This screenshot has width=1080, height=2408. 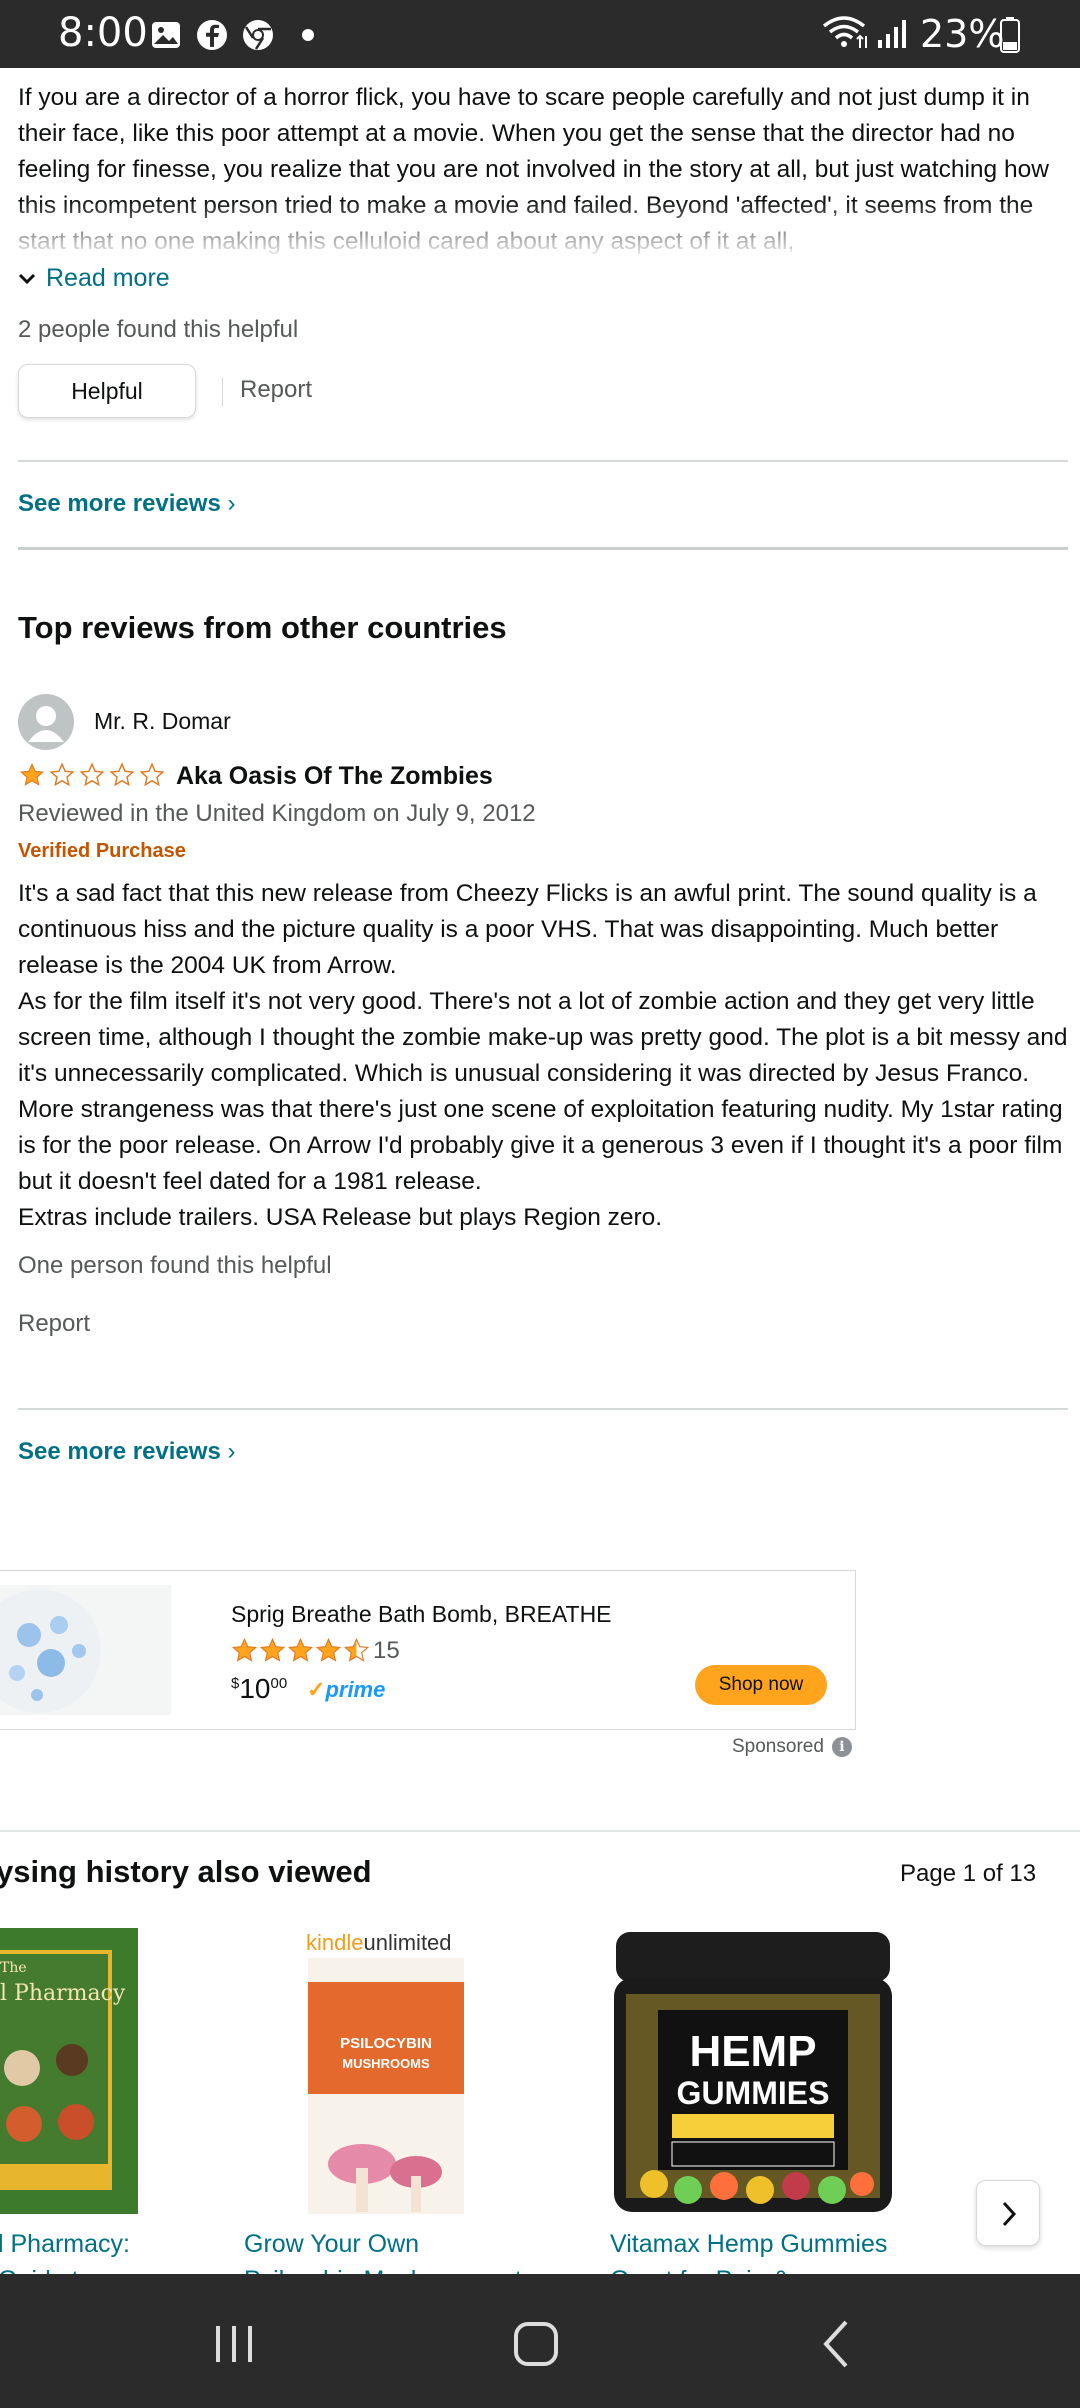 I want to click on book-cover-text: l Pharmacy, so click(x=63, y=1993).